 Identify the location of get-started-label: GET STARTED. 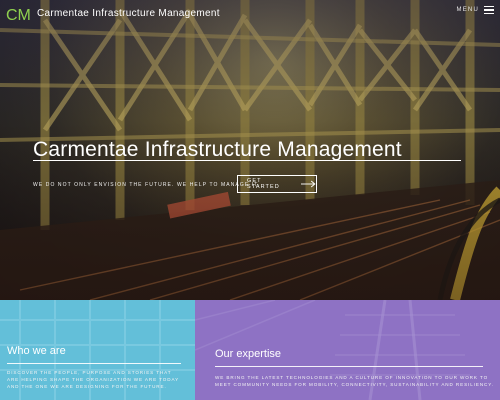
(263, 184).